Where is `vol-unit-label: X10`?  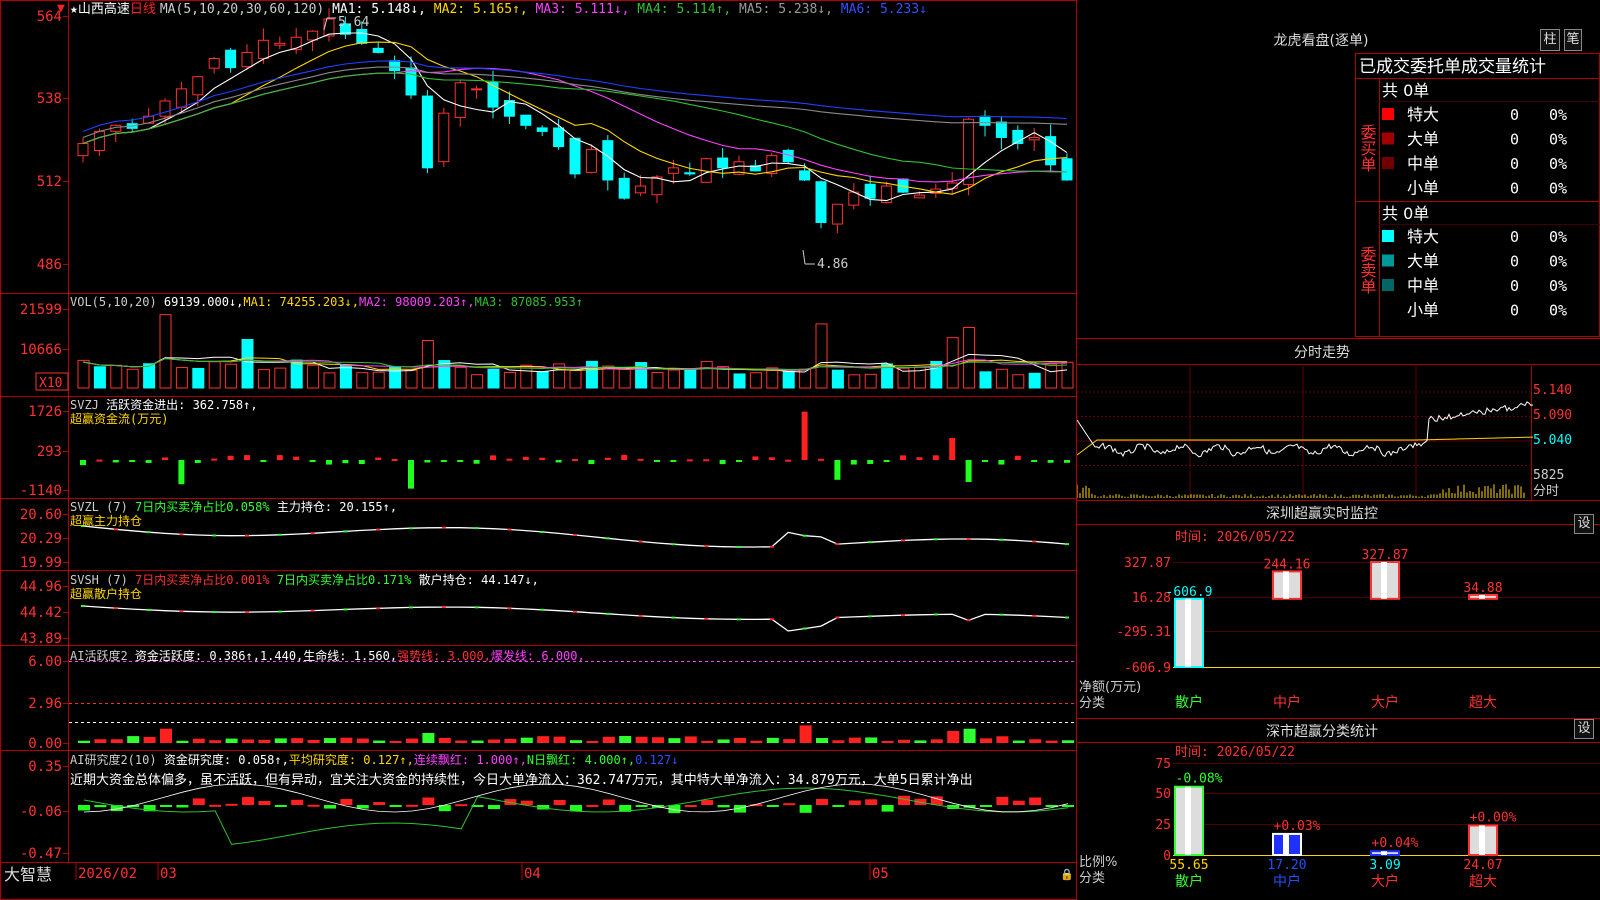
vol-unit-label: X10 is located at coordinates (50, 383).